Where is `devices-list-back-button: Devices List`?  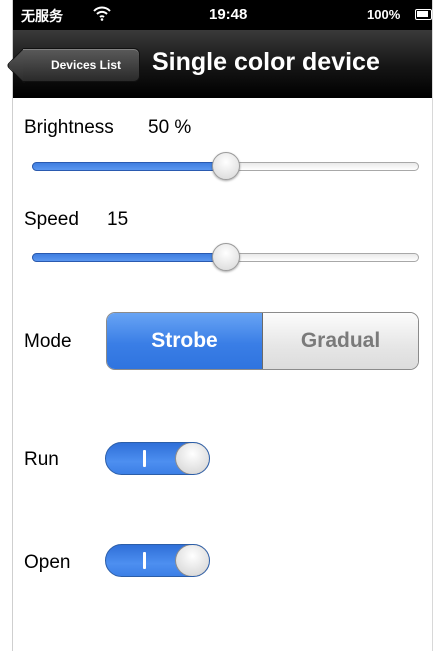
devices-list-back-button: Devices List is located at coordinates (81, 65).